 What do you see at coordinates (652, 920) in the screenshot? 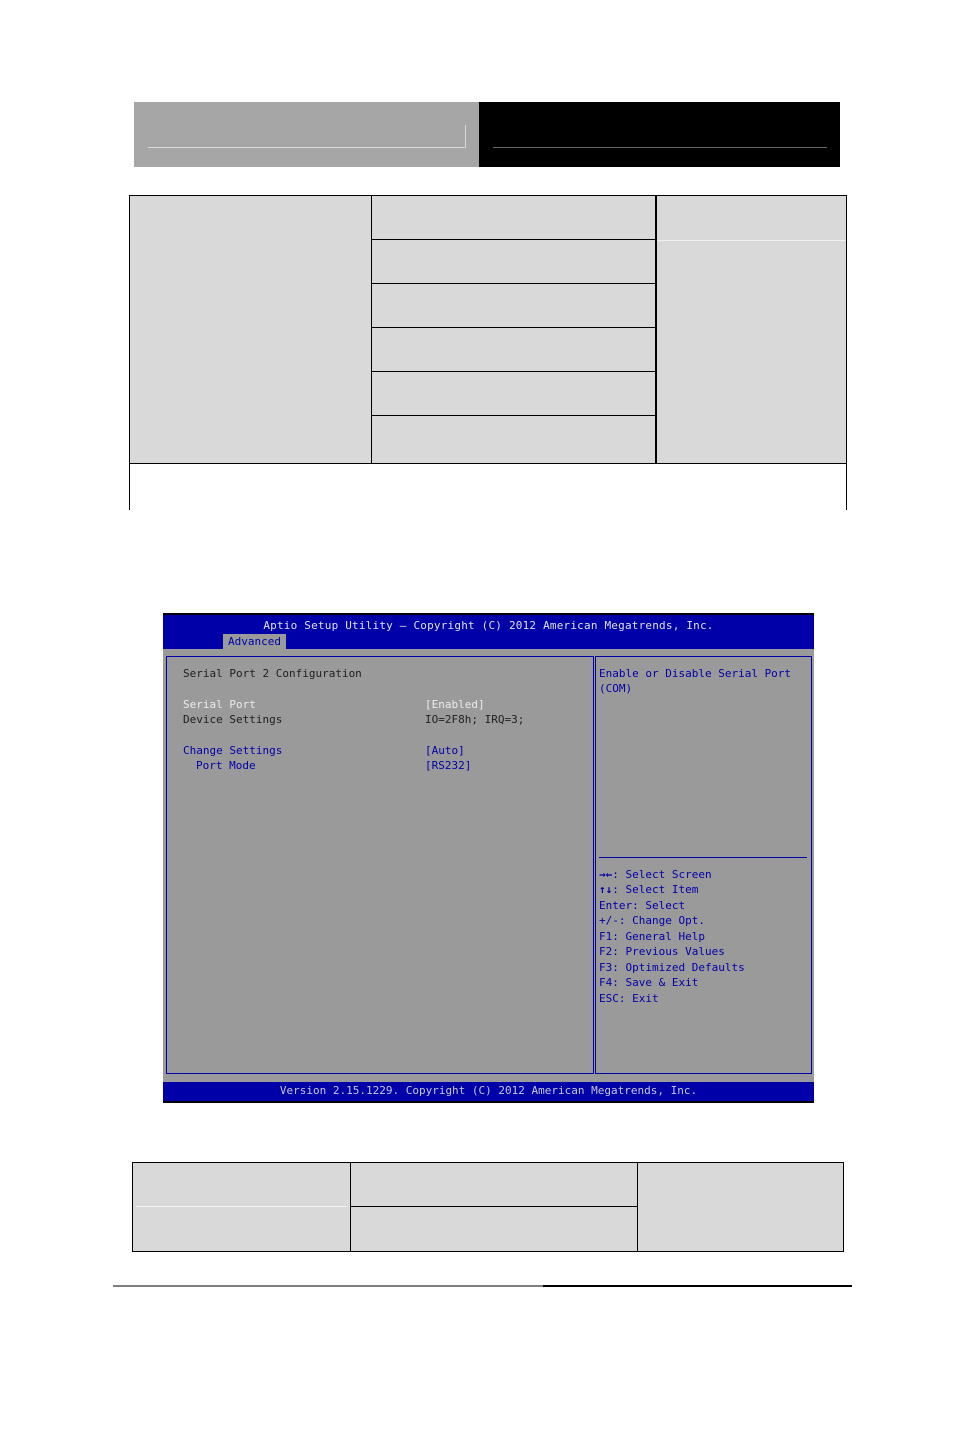
I see `key-help-change-opt: +/-: Change Opt.` at bounding box center [652, 920].